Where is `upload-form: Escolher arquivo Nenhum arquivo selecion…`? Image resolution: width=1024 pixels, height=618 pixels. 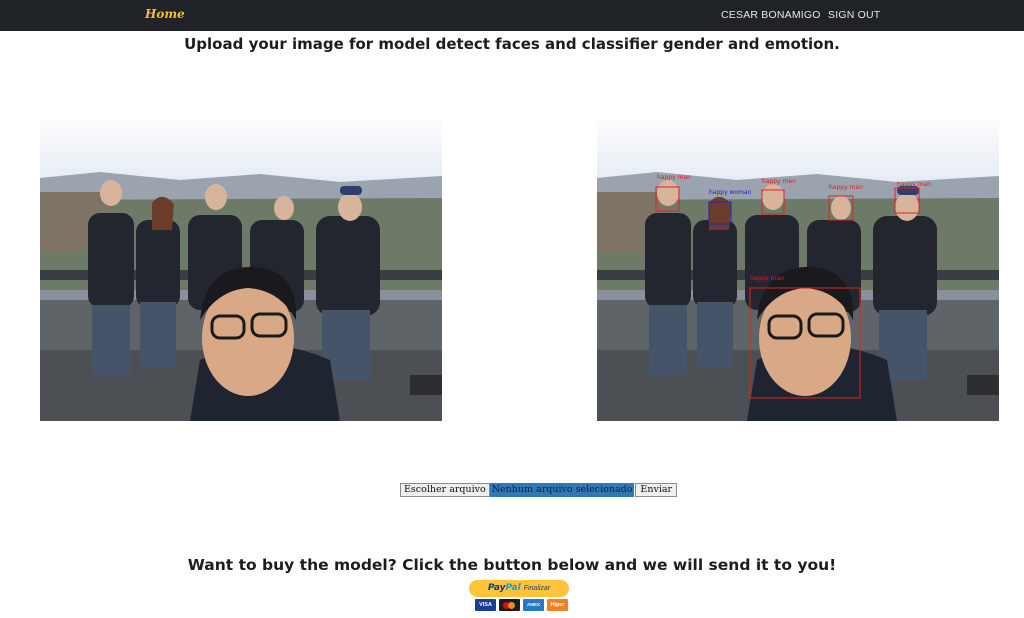 upload-form: Escolher arquivo Nenhum arquivo selecion… is located at coordinates (539, 490).